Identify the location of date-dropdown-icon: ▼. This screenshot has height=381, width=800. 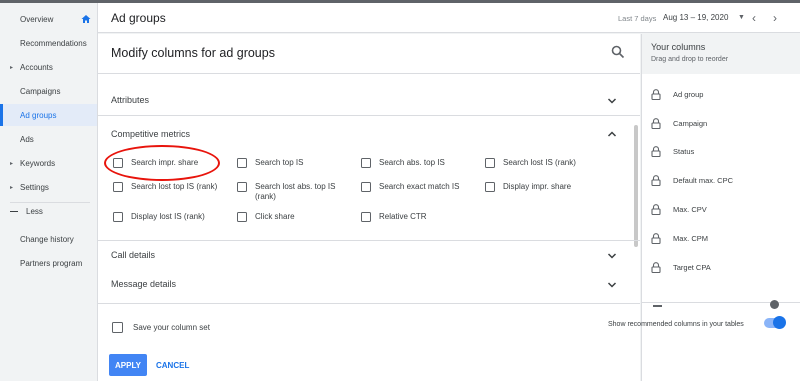
(741, 17).